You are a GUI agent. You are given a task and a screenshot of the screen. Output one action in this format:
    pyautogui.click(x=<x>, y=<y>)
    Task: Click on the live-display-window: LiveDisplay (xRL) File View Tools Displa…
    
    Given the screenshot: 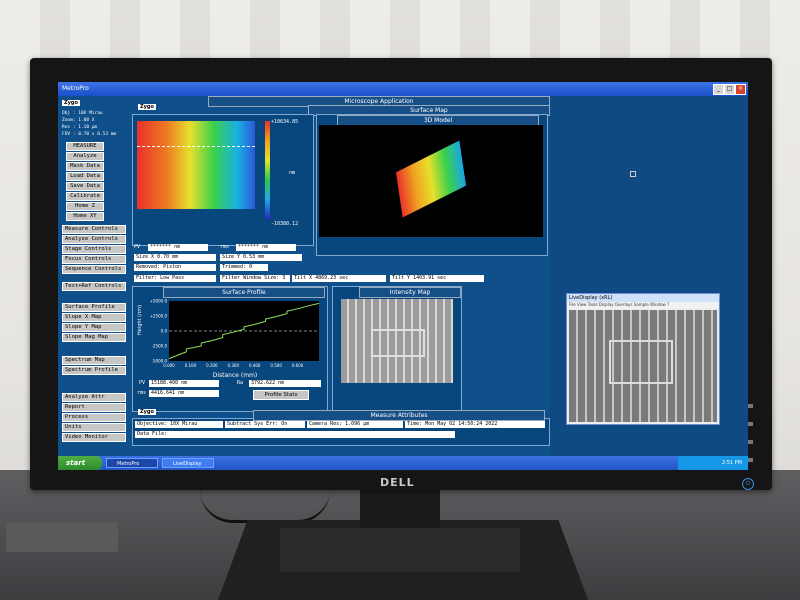 What is the action you would take?
    pyautogui.click(x=643, y=359)
    